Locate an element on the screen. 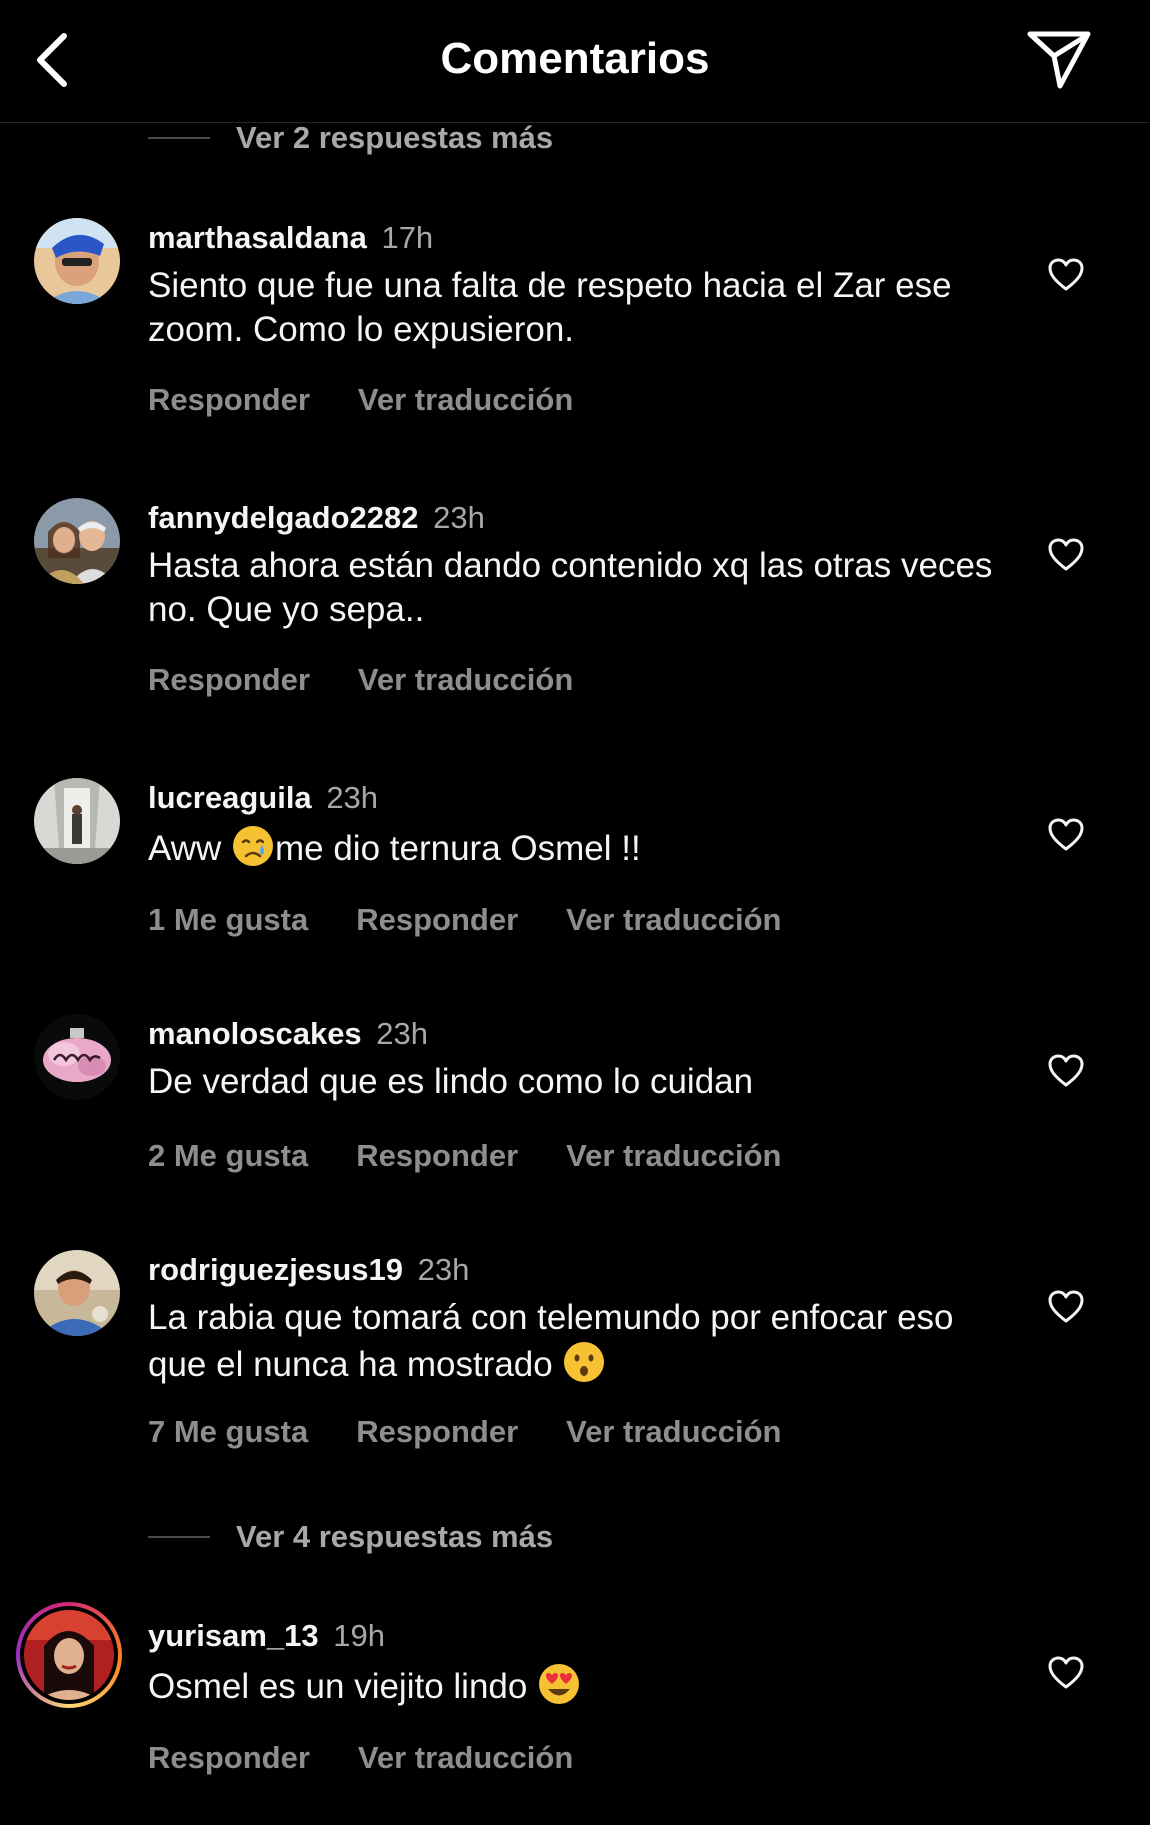 Image resolution: width=1150 pixels, height=1825 pixels. likes-count: 7 Me gusta is located at coordinates (228, 1432).